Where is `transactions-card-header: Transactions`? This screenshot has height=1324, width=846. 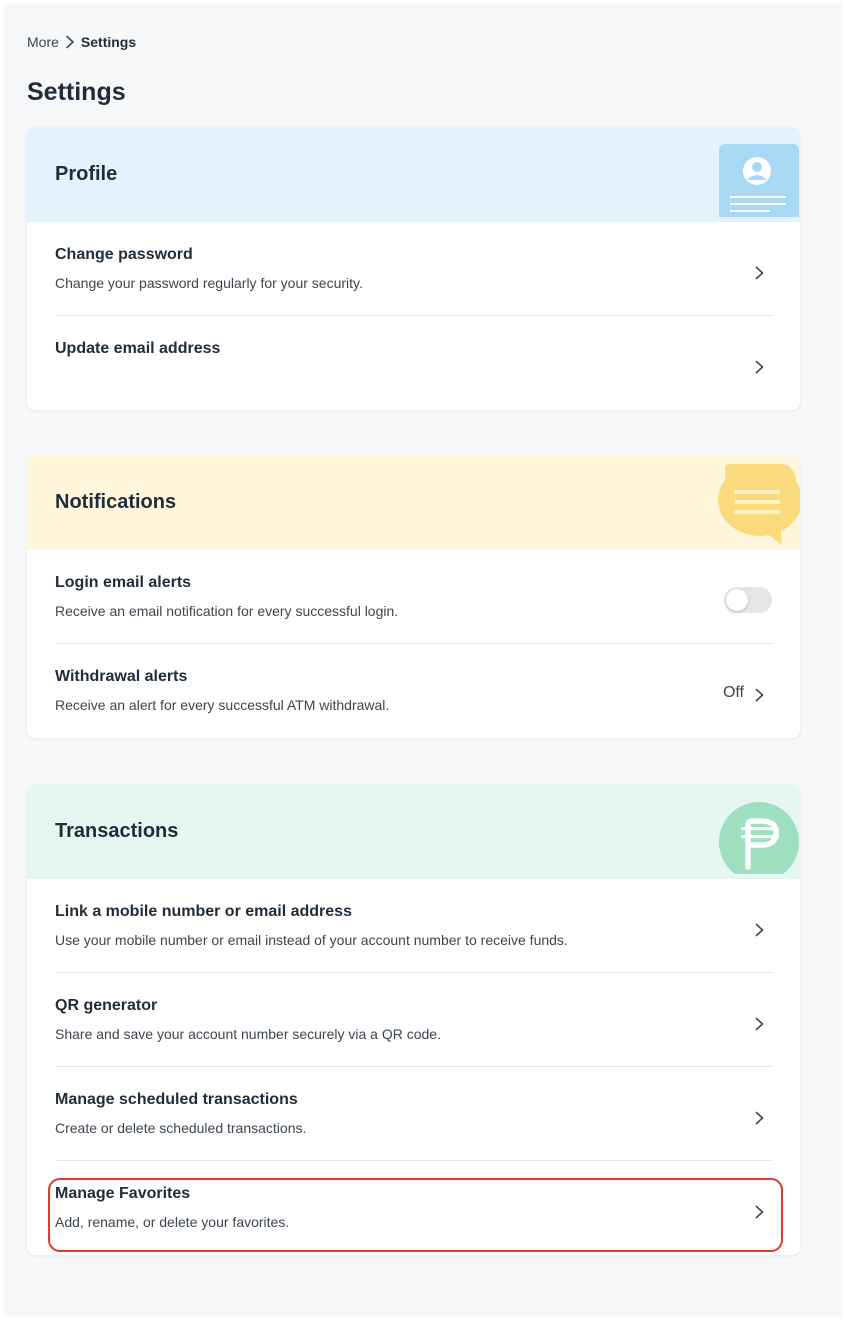
transactions-card-header: Transactions is located at coordinates (413, 831).